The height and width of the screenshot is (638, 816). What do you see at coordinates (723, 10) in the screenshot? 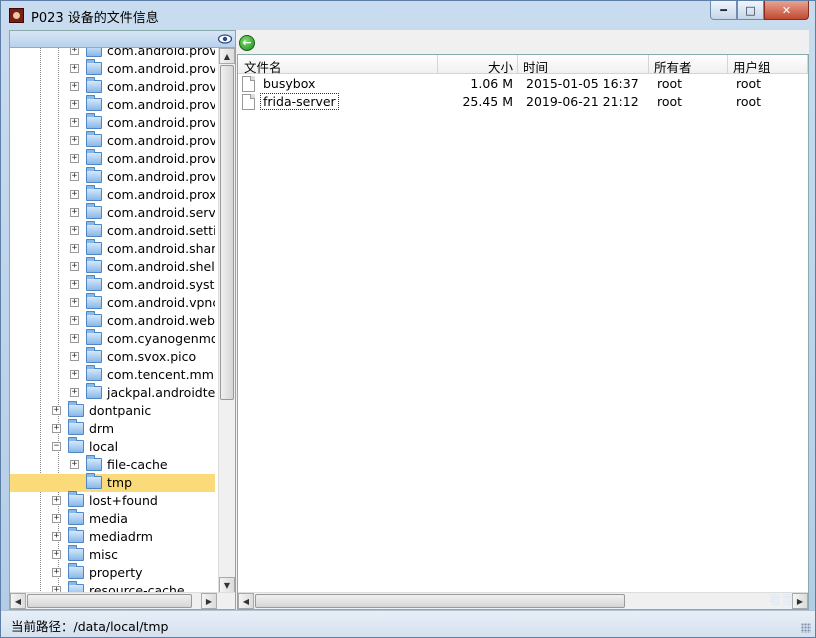
I see `minimize-button: ━` at bounding box center [723, 10].